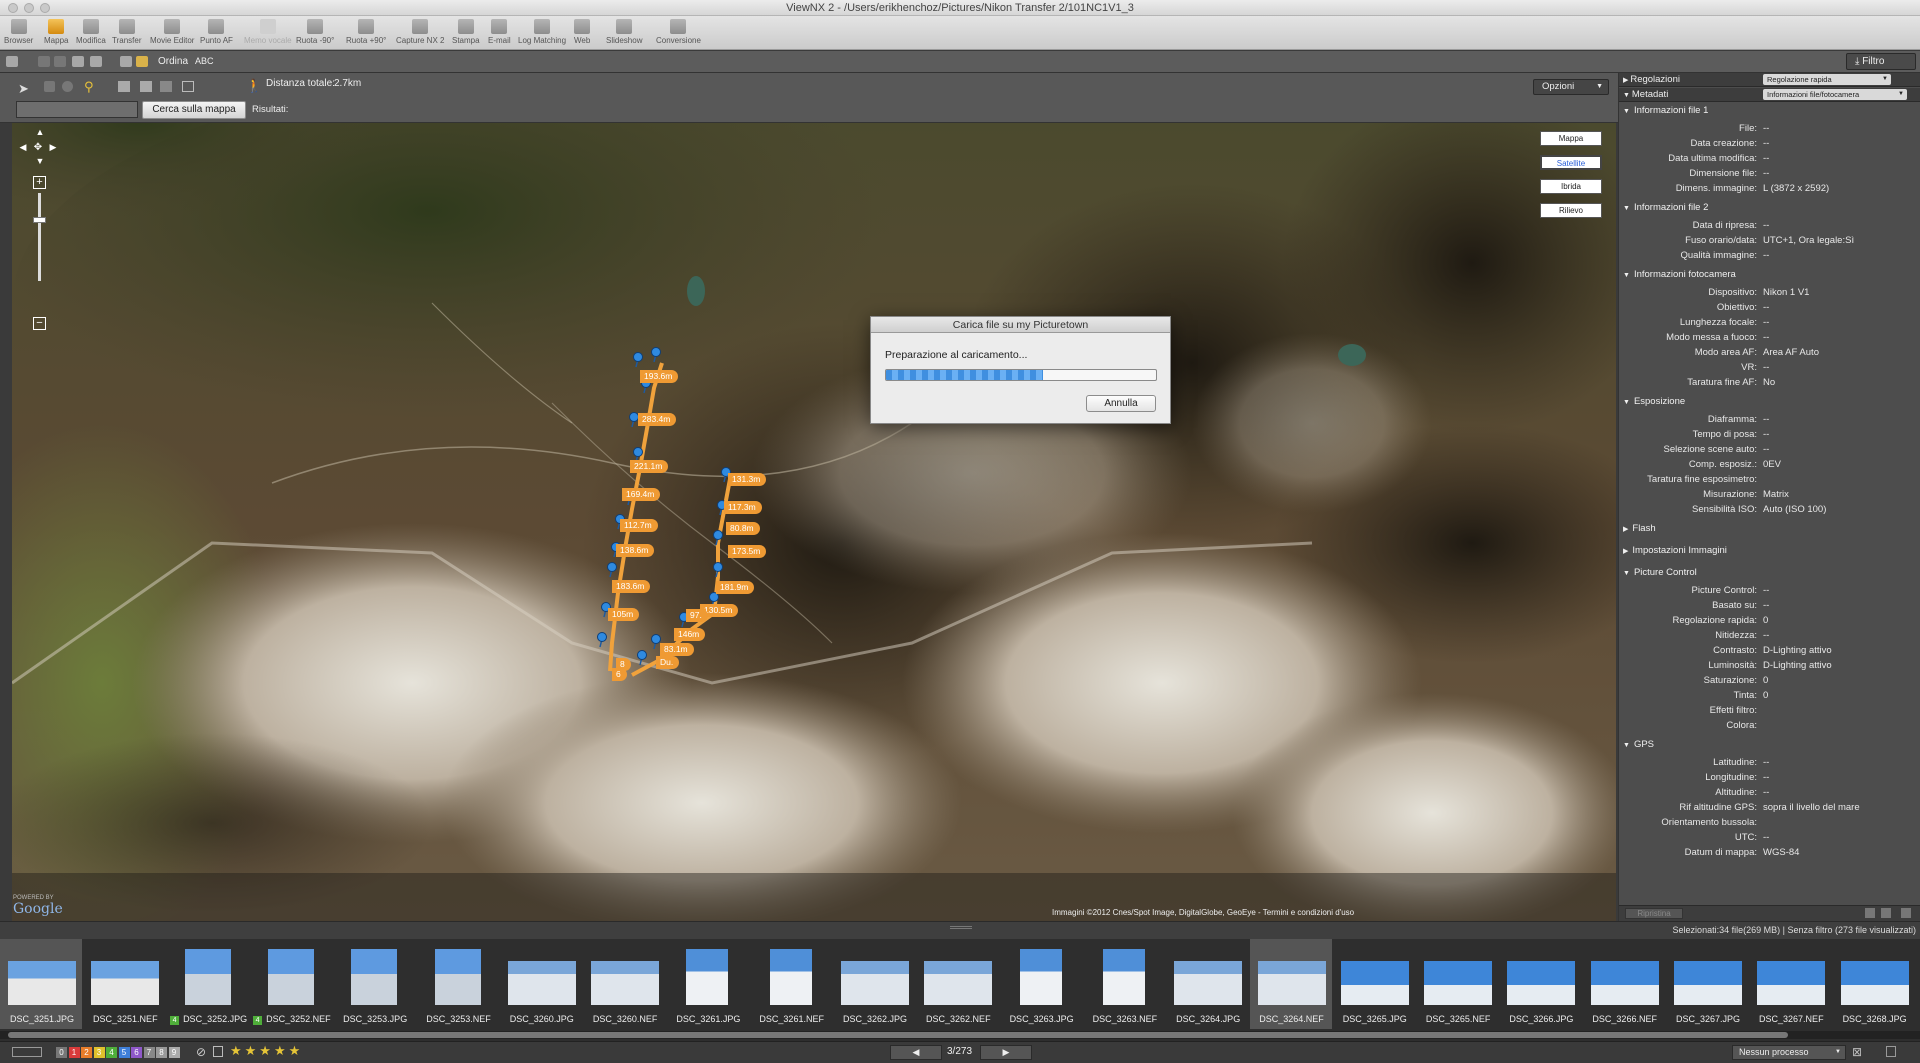  Describe the element at coordinates (1790, 984) in the screenshot. I see `filmstrip-thumbnail: DSC_3267.NEF` at that location.